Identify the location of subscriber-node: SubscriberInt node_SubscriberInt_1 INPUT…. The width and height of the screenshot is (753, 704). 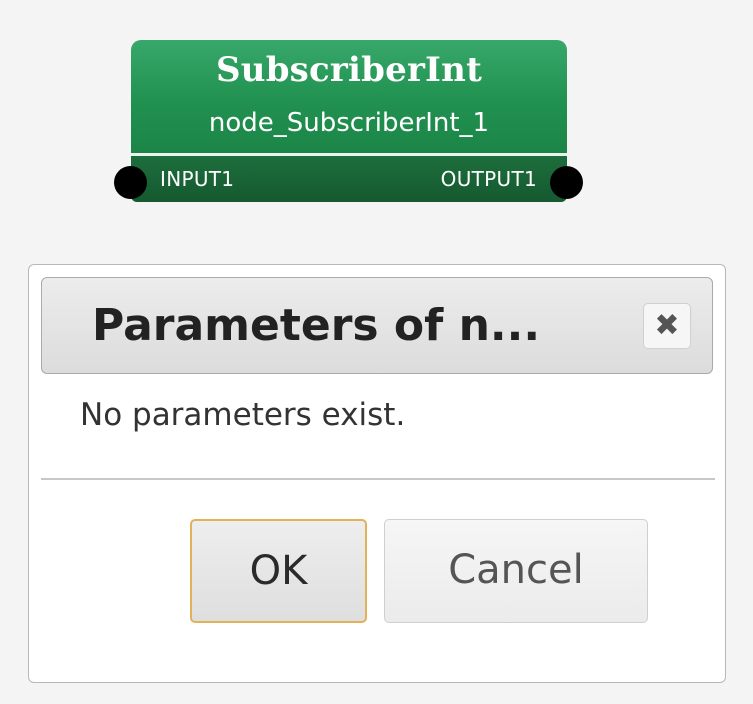
(348, 121).